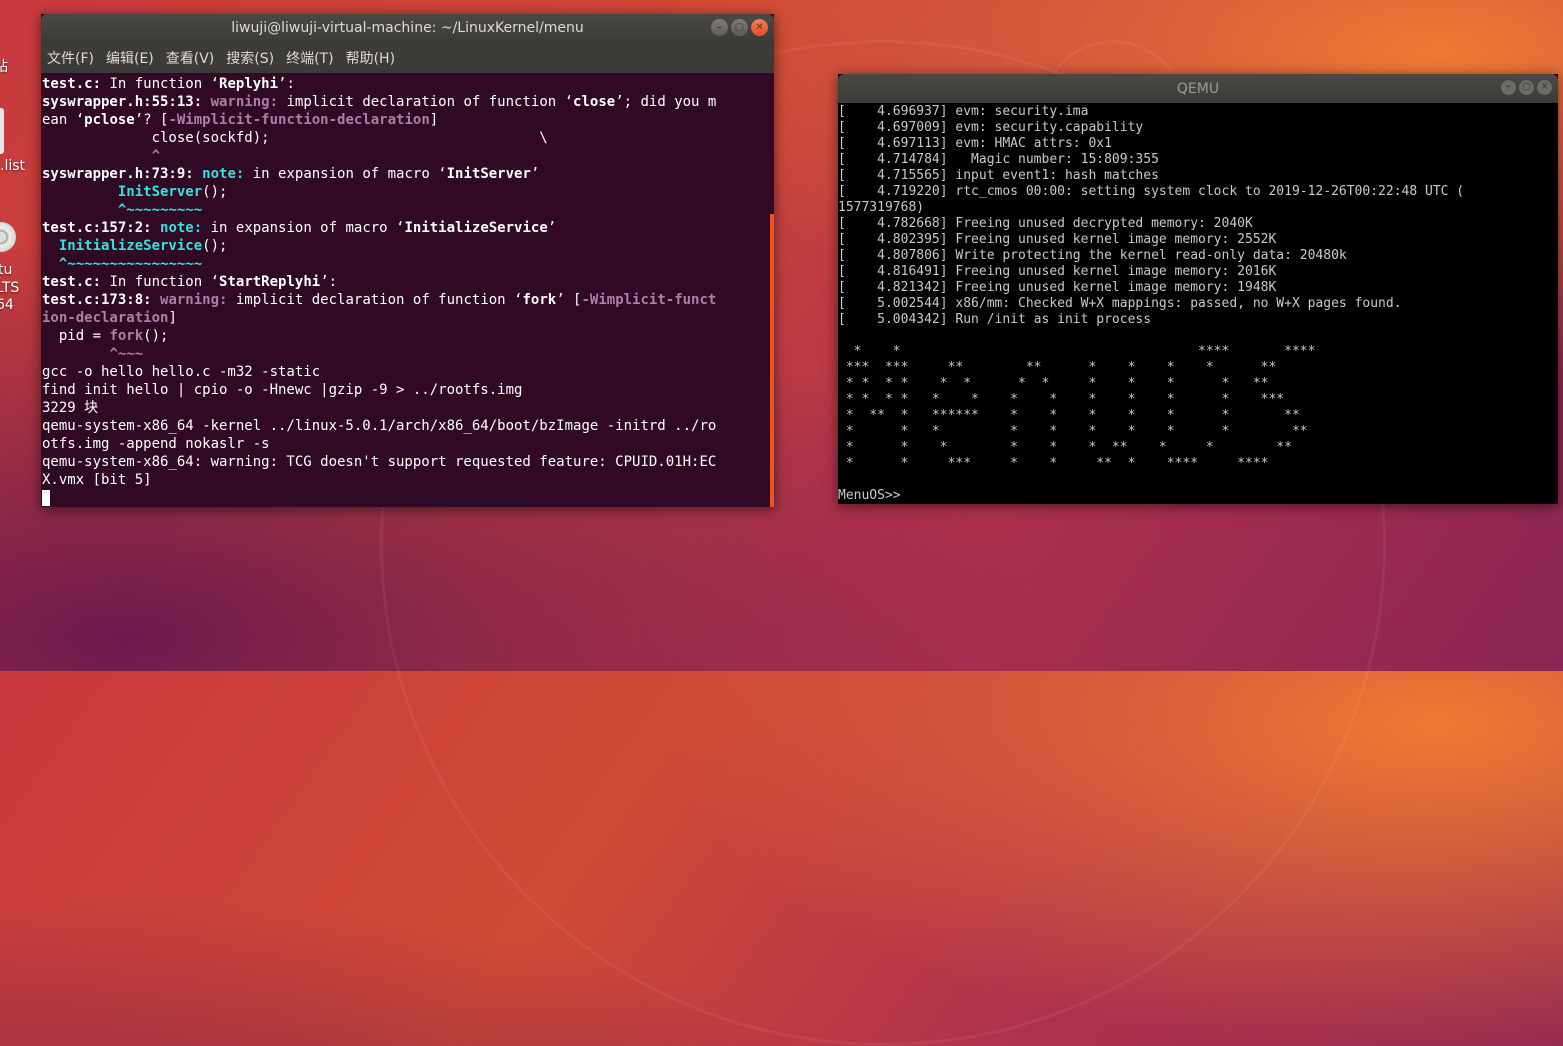  I want to click on desktop-label: LTS, so click(9, 288).